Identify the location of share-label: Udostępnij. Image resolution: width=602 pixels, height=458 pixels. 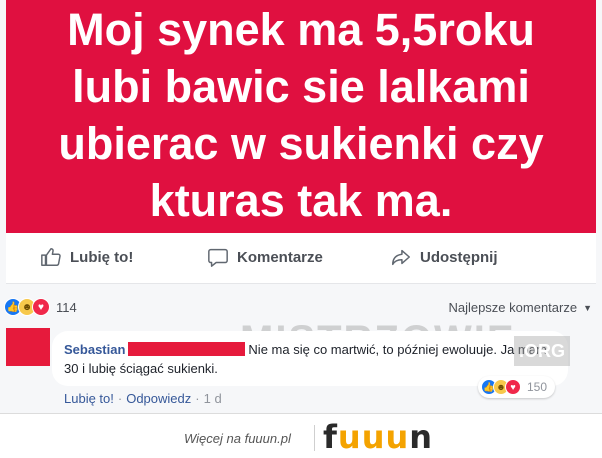
(459, 257).